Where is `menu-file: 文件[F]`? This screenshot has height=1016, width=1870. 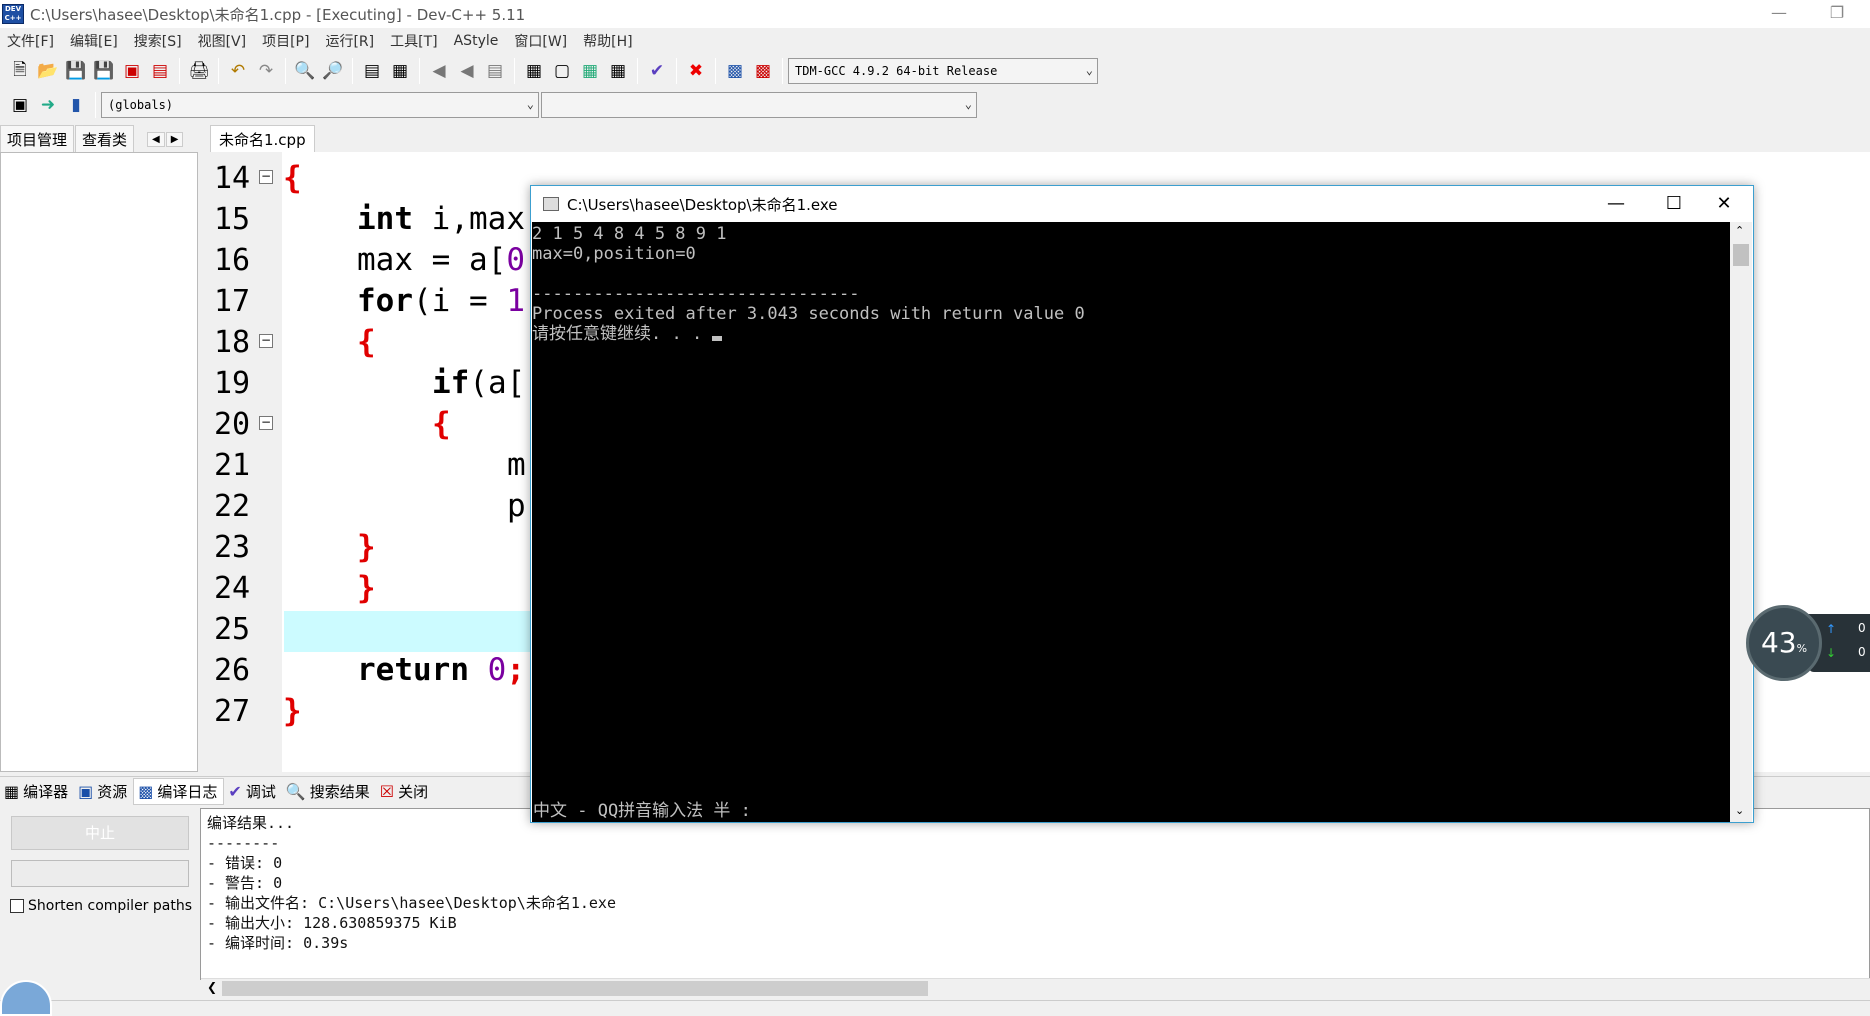
menu-file: 文件[F] is located at coordinates (31, 41).